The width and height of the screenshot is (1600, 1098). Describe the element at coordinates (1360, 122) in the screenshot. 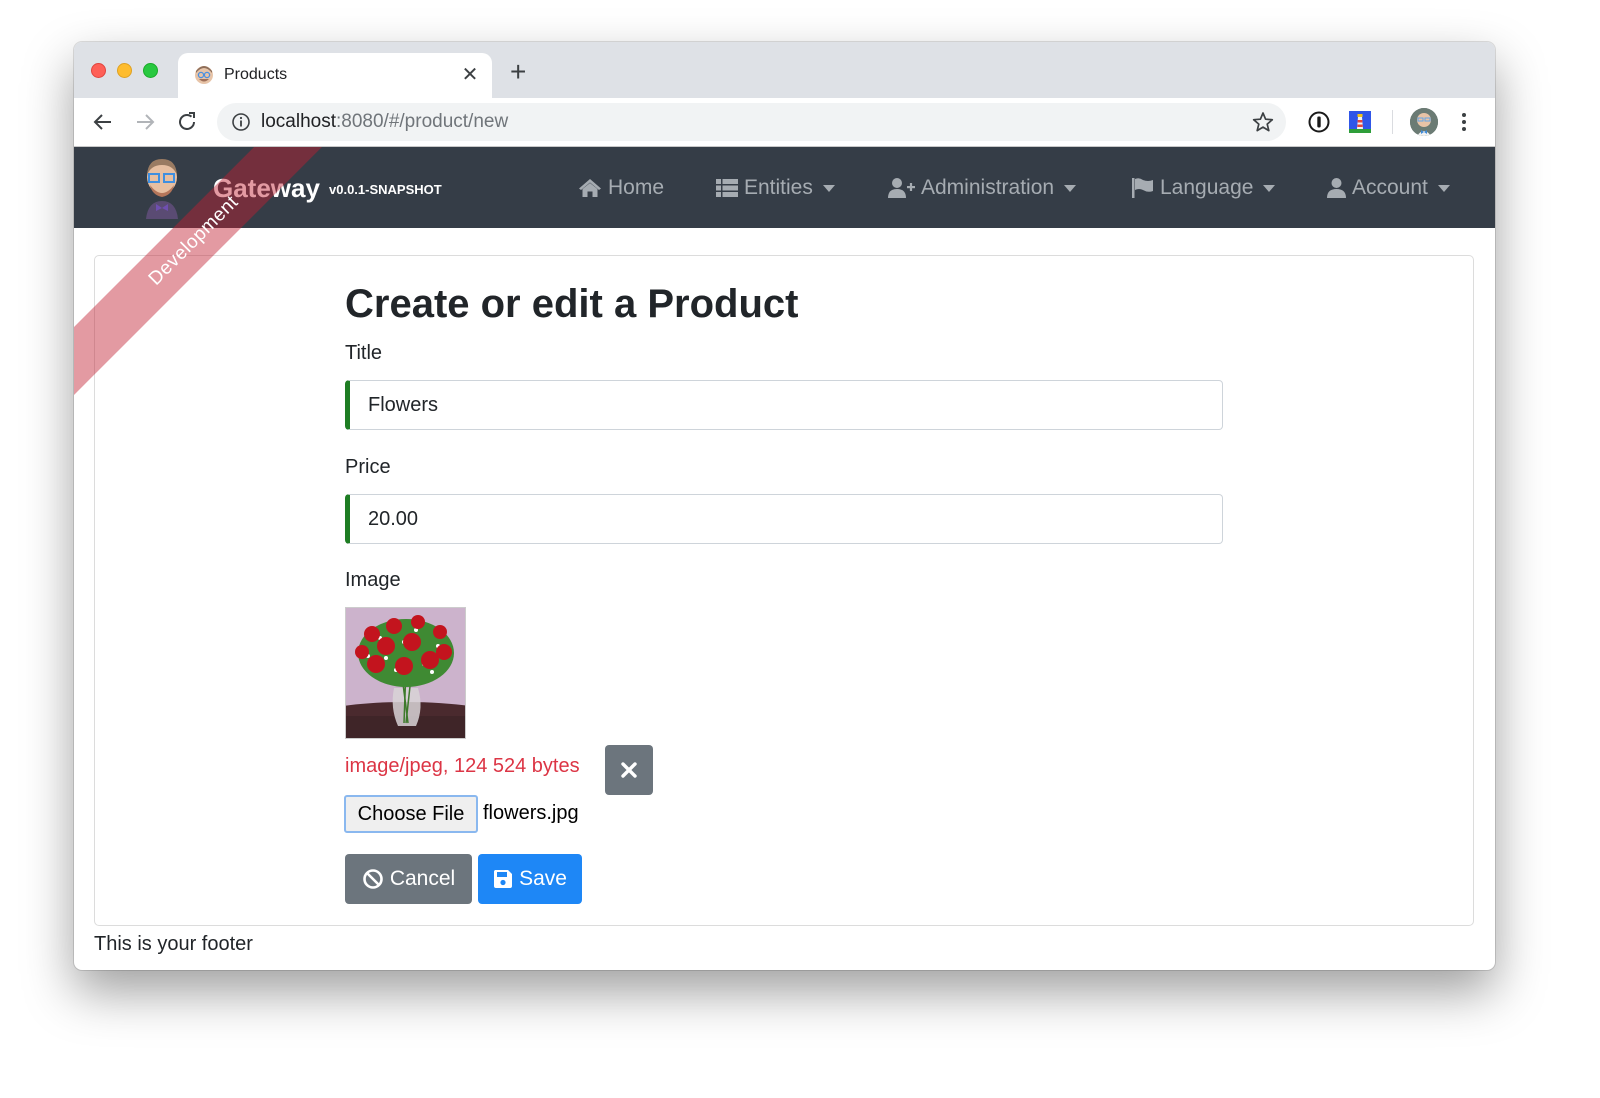

I see `lighthouse-icon` at that location.